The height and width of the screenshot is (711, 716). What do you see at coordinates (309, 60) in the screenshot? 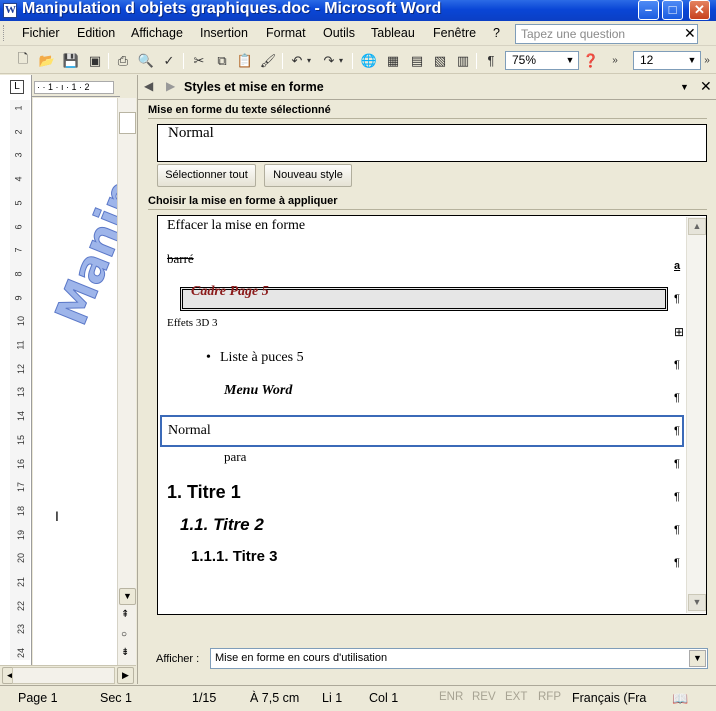
I see `undo-dropdown-icon: ▾` at bounding box center [309, 60].